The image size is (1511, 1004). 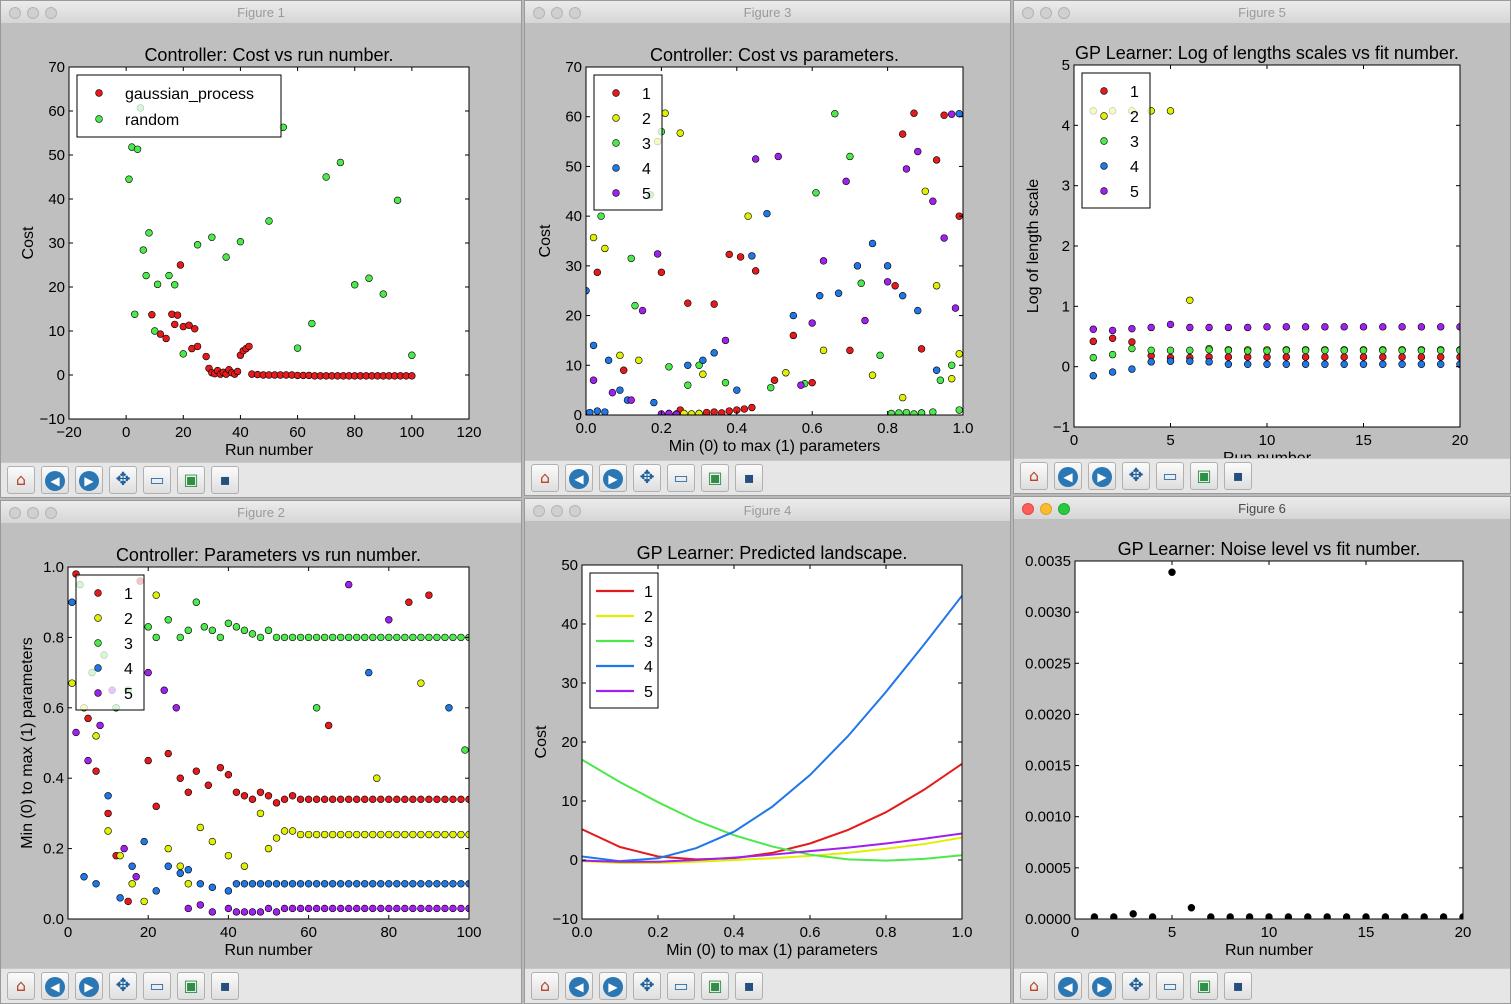 I want to click on window-title: Figure 6, so click(x=1262, y=508).